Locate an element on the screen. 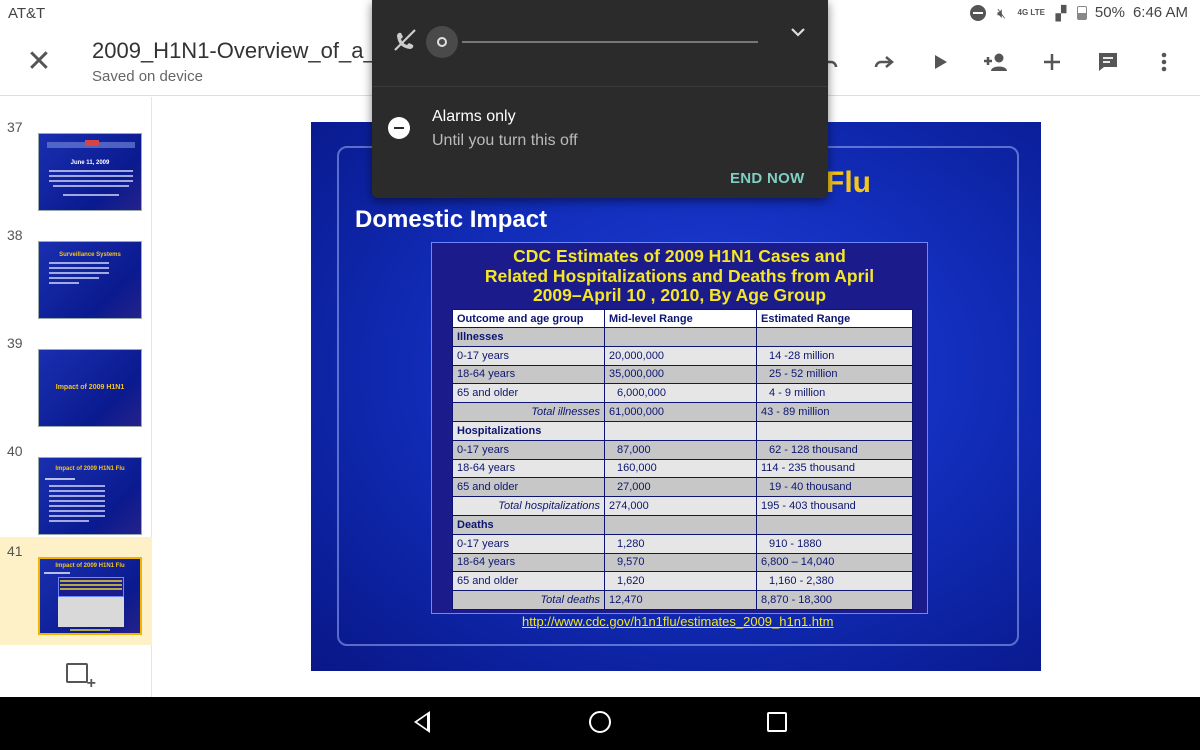 This screenshot has height=750, width=1200. toolbar-actions is located at coordinates (996, 62).